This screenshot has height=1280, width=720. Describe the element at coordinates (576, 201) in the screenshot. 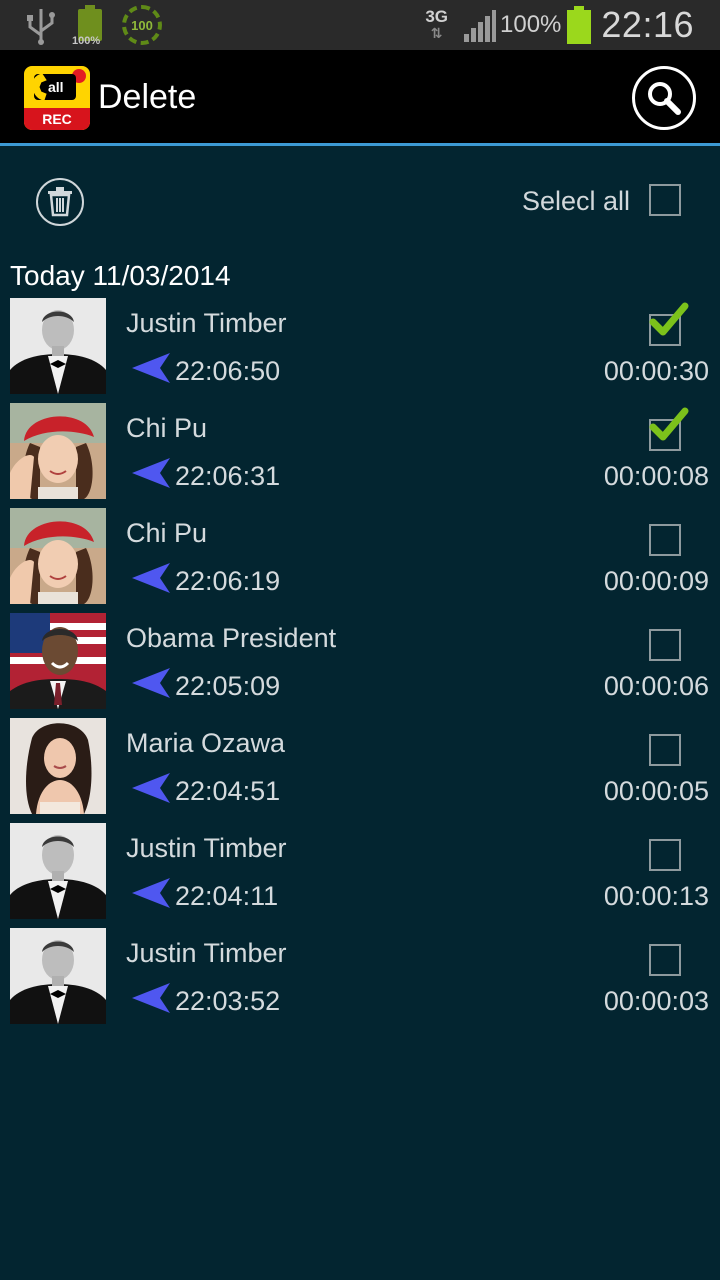

I see `select-all-label: Selecl all` at that location.